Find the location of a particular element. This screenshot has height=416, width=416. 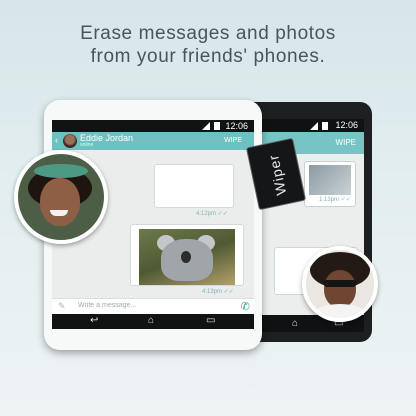

status-time: 12:06 is located at coordinates (236, 126).